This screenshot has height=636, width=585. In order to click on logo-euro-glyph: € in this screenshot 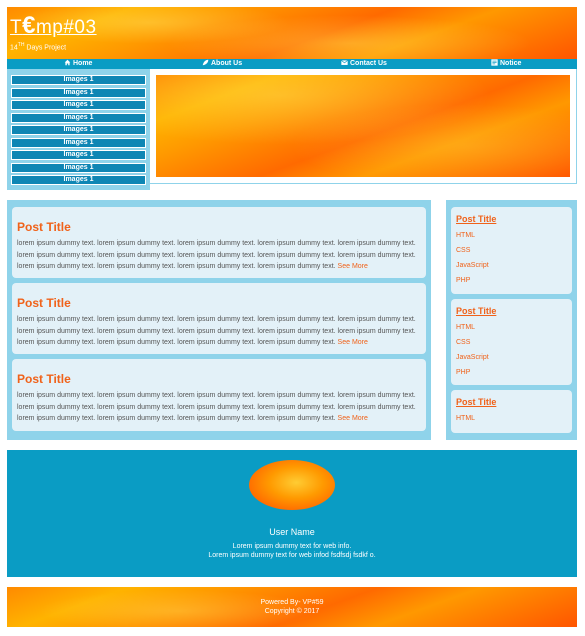, I will do `click(29, 25)`.